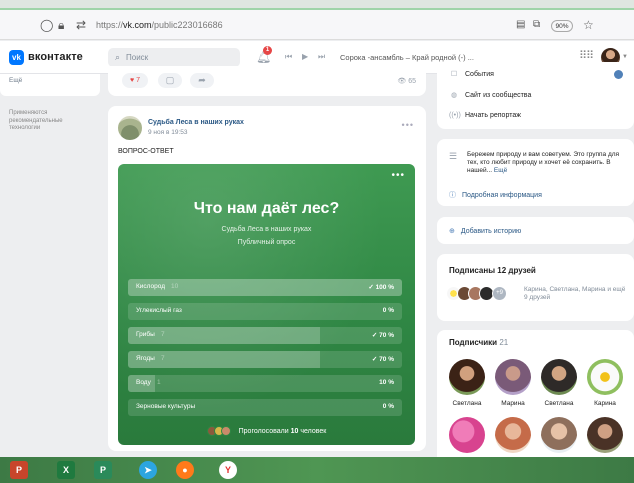 The image size is (634, 483). What do you see at coordinates (16, 57) in the screenshot?
I see `vk-logo-icon: vk` at bounding box center [16, 57].